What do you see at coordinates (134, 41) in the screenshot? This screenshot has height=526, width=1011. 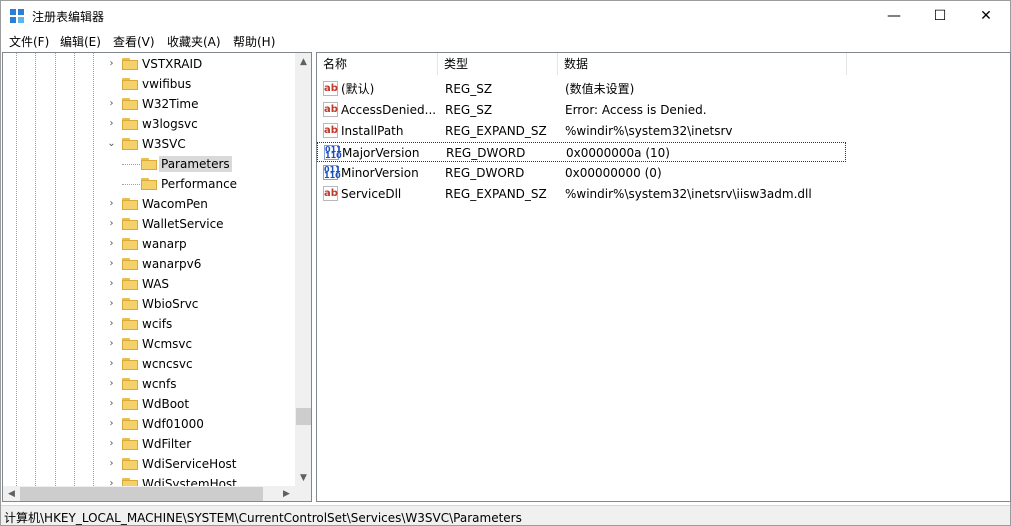 I see `menu-view: 查看(V)` at bounding box center [134, 41].